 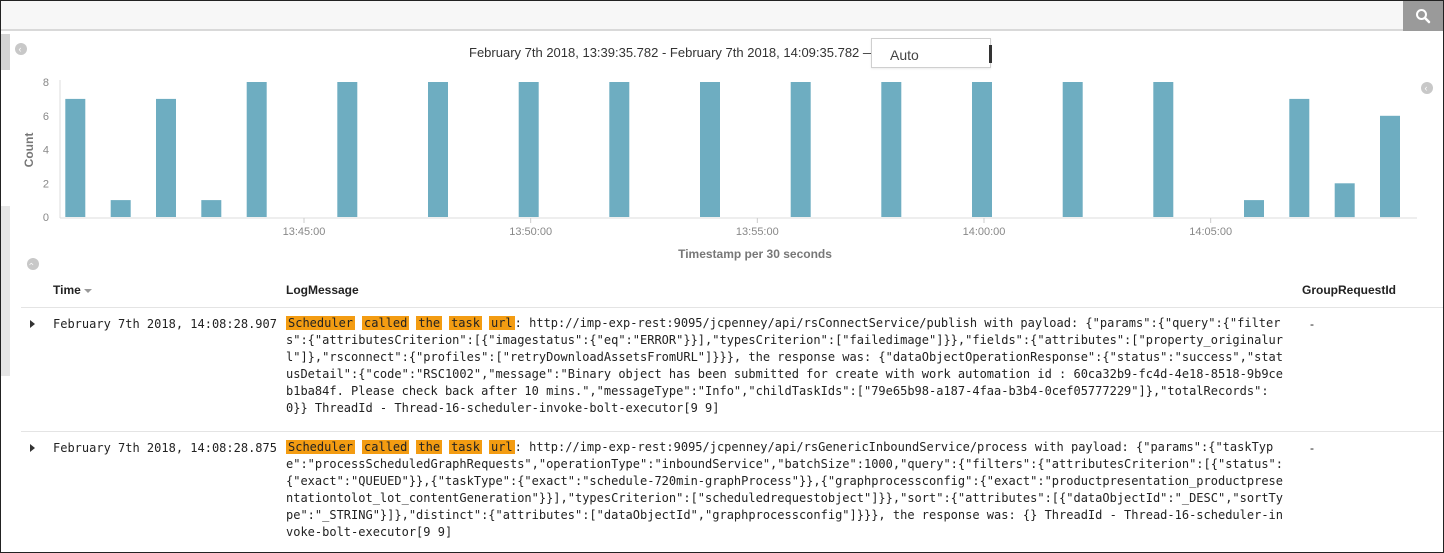 I want to click on chevron-up-icon: ‹, so click(x=32, y=264).